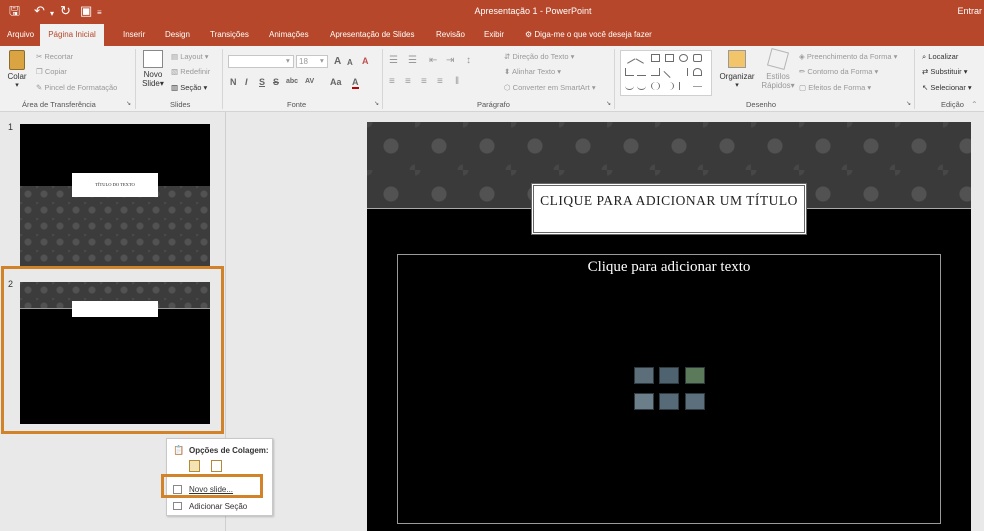 This screenshot has width=984, height=531. I want to click on tab-apresentacao: Apresentação de Slides, so click(372, 35).